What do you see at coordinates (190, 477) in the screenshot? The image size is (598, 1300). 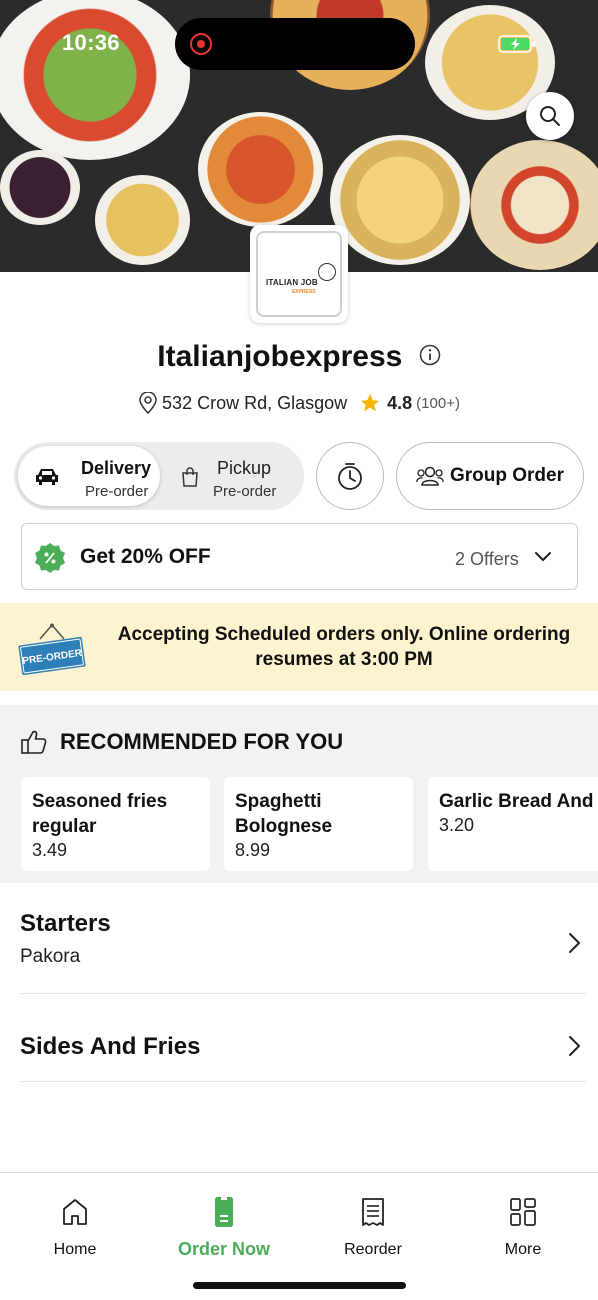 I see `bag-icon` at bounding box center [190, 477].